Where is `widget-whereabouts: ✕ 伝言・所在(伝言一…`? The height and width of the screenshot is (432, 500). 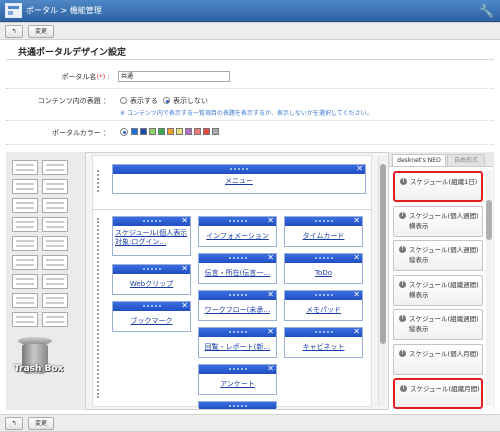
widget-whereabouts: ✕ 伝言・所在(伝言一… is located at coordinates (237, 268).